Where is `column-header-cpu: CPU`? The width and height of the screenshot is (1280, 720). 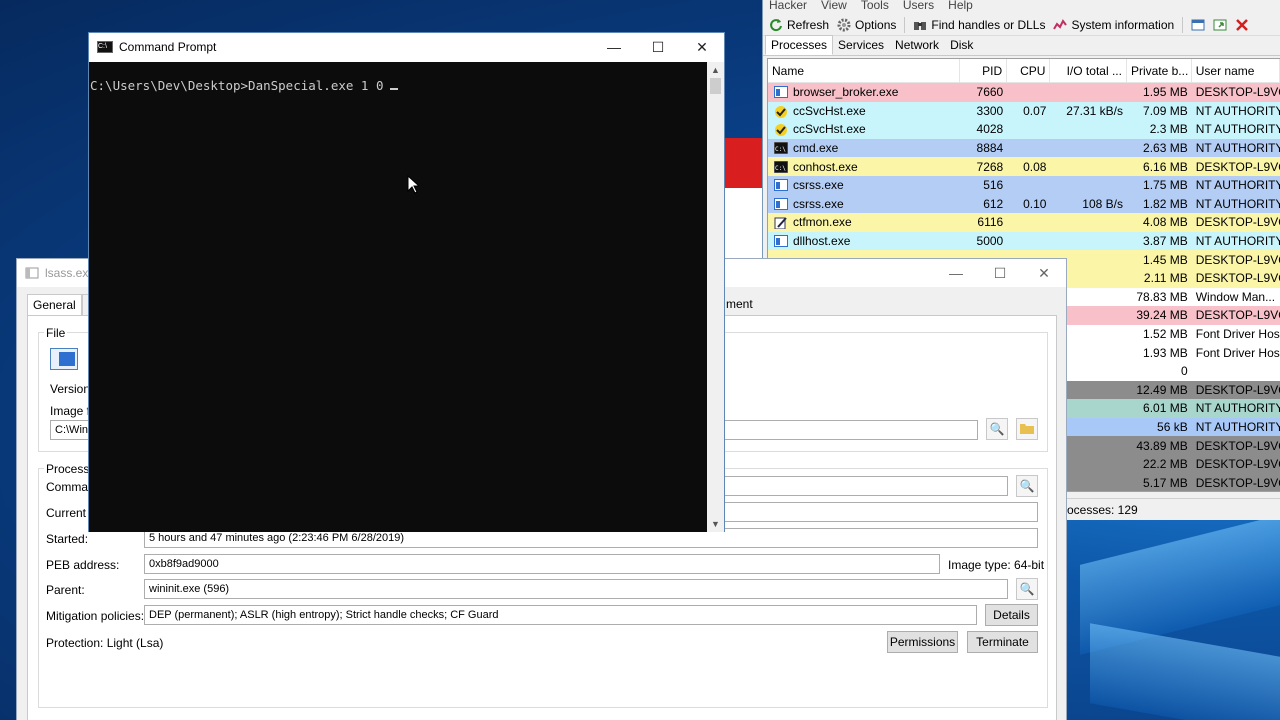
column-header-cpu: CPU is located at coordinates (1029, 71).